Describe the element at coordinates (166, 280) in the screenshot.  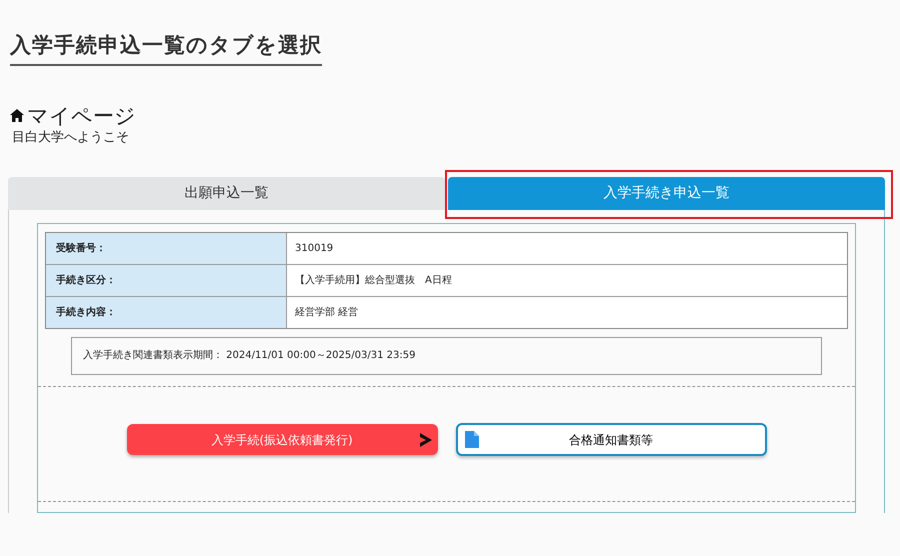
I see `field-label: 手続き区分：` at that location.